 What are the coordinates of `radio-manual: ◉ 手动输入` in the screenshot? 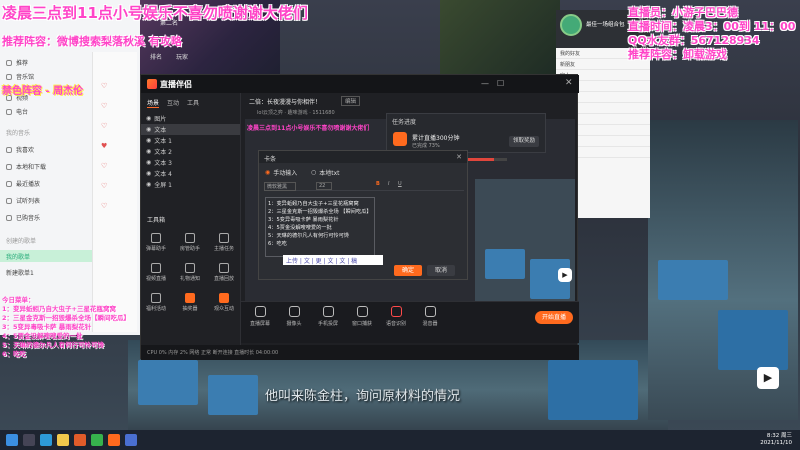 It's located at (281, 172).